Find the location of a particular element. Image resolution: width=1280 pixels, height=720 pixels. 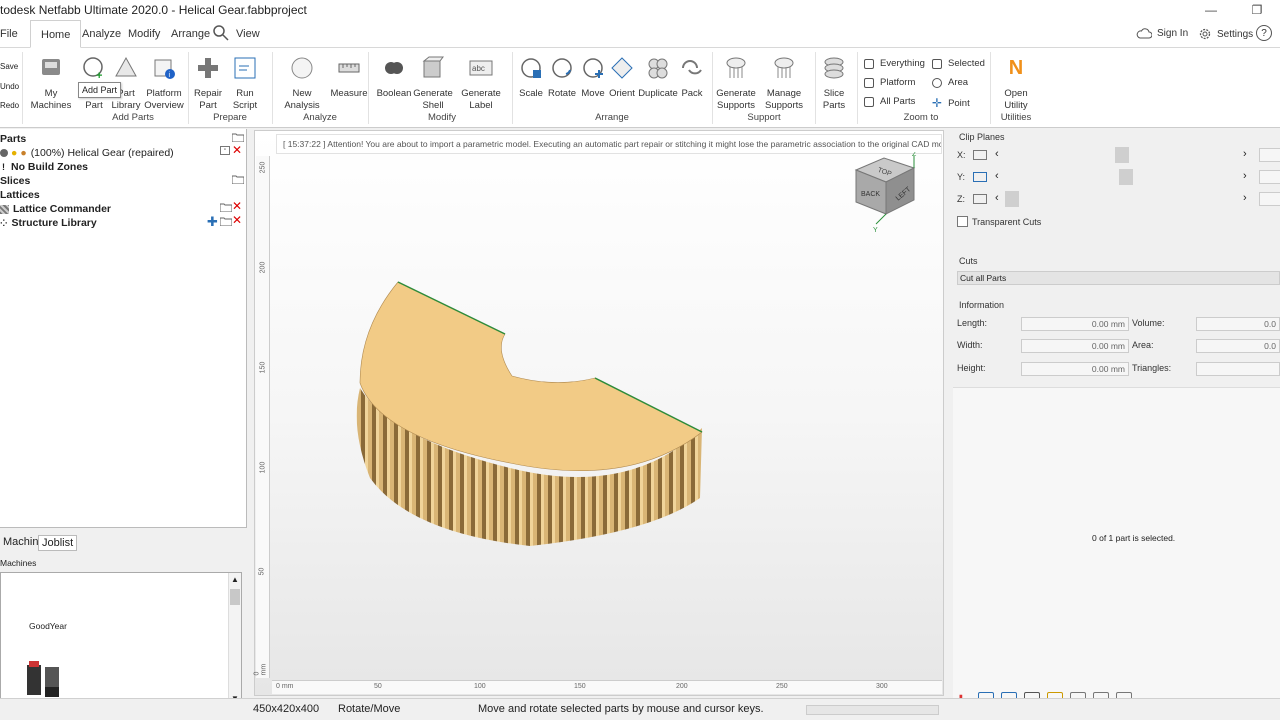

tab-arrange: Arrange is located at coordinates (190, 34).